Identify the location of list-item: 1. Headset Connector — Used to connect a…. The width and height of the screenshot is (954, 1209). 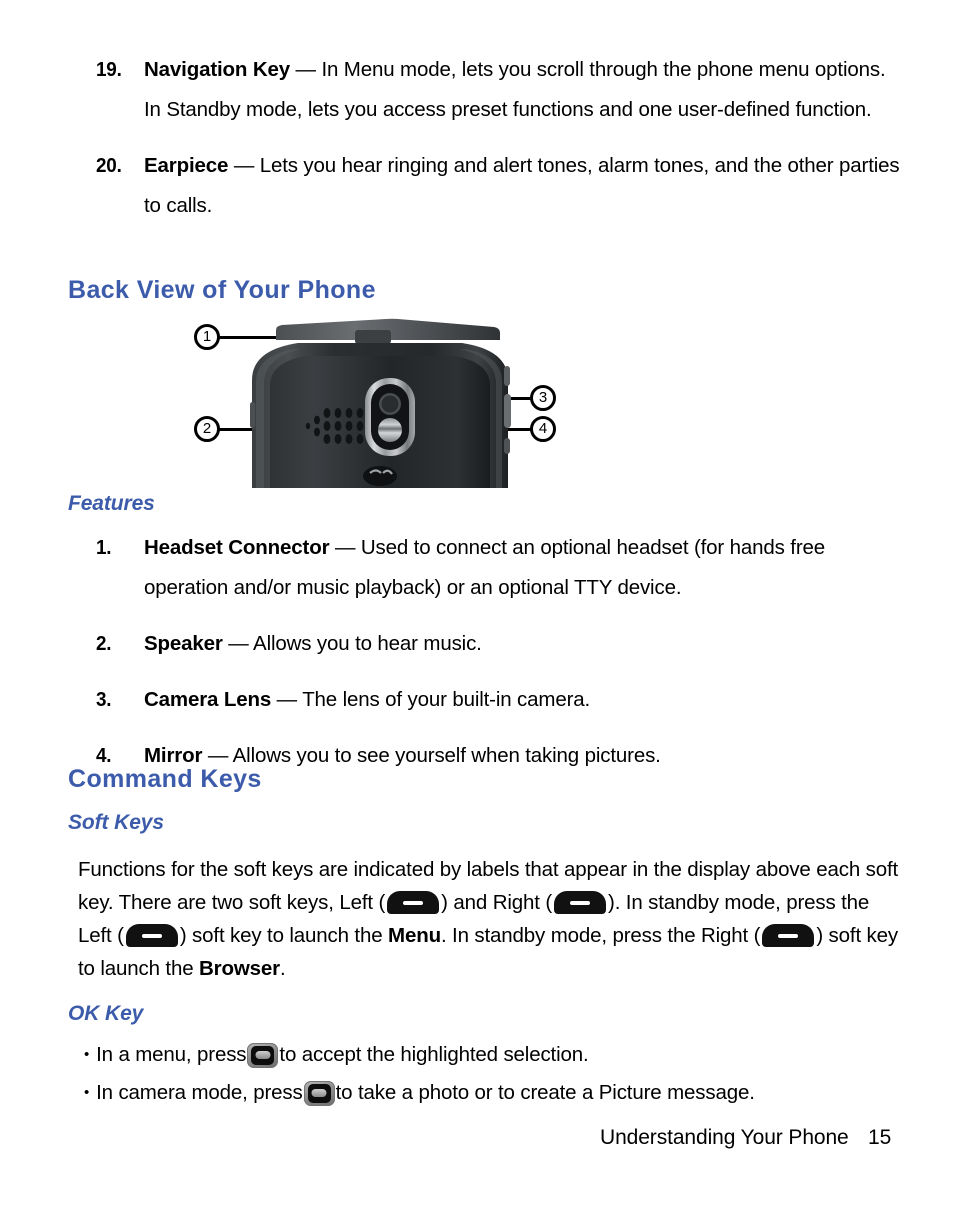
(501, 568).